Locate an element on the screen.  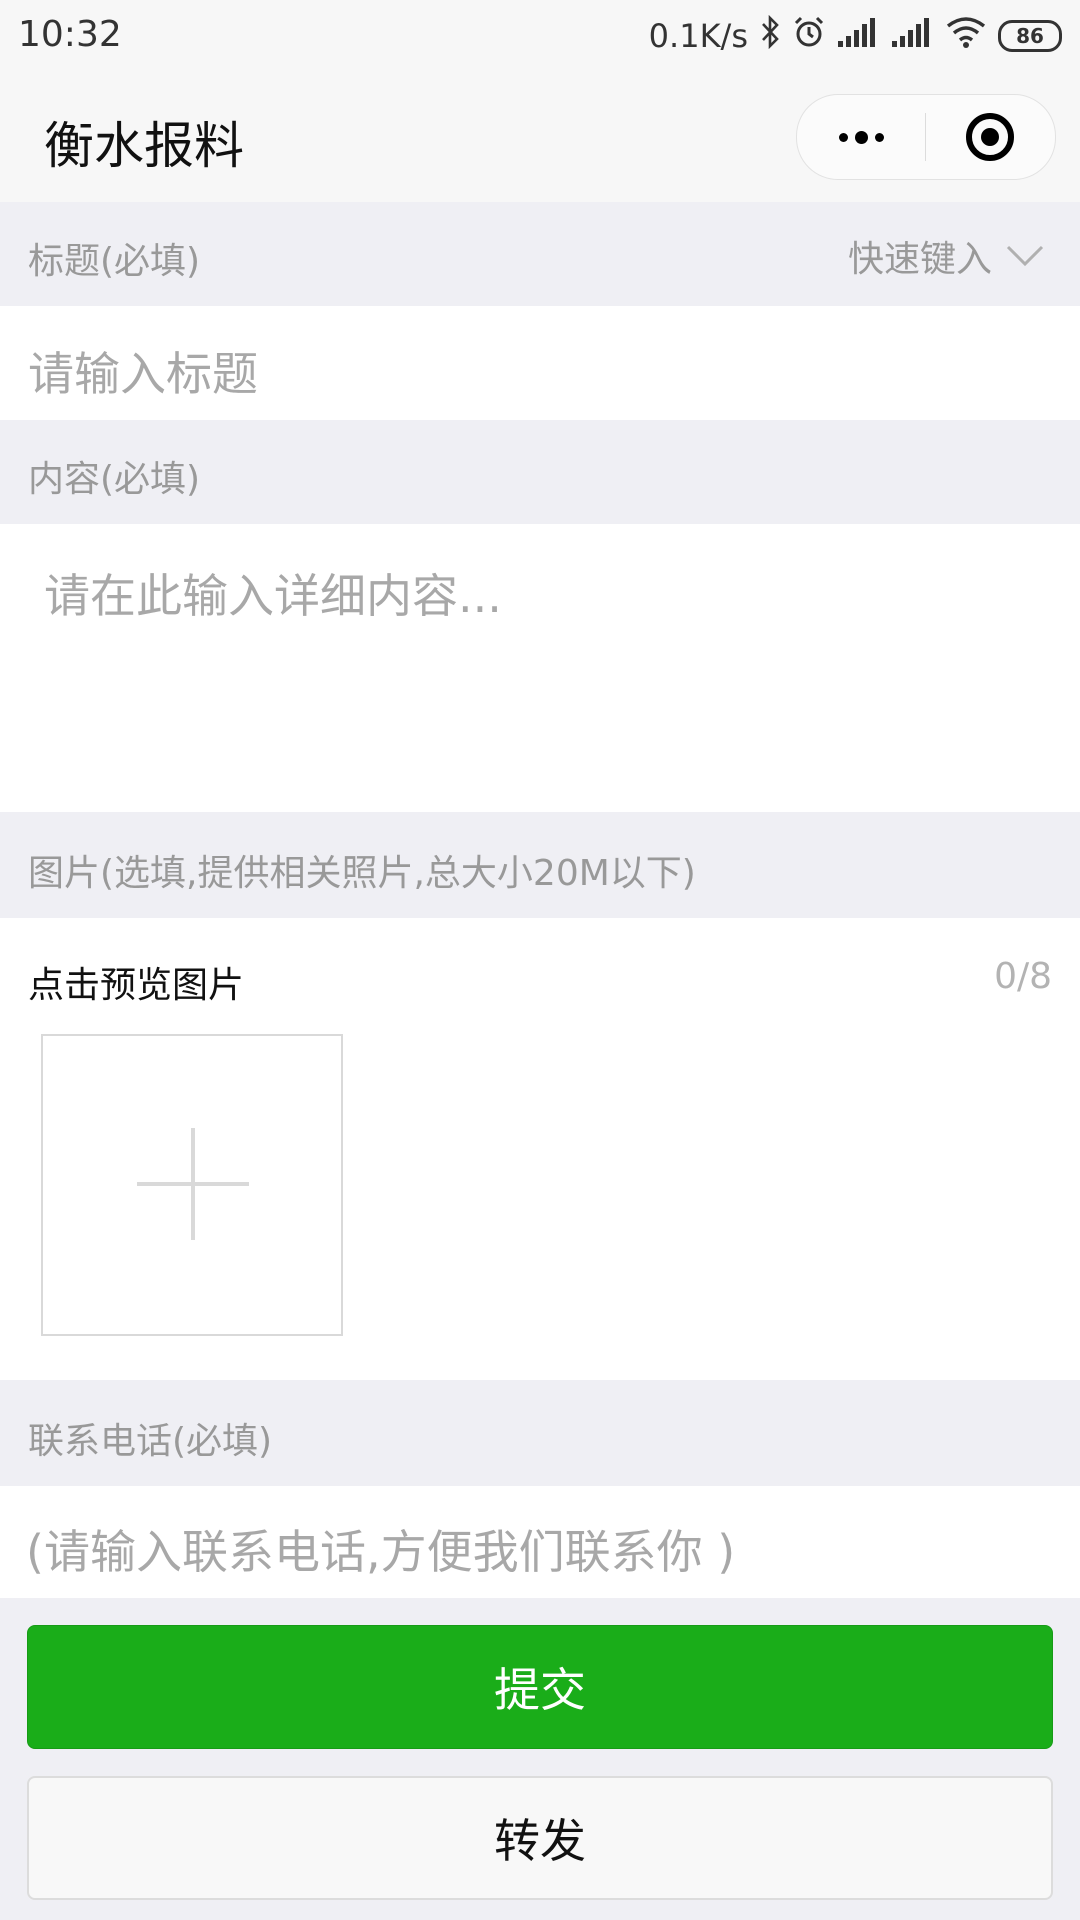
battery-indicator: 86 is located at coordinates (1030, 36).